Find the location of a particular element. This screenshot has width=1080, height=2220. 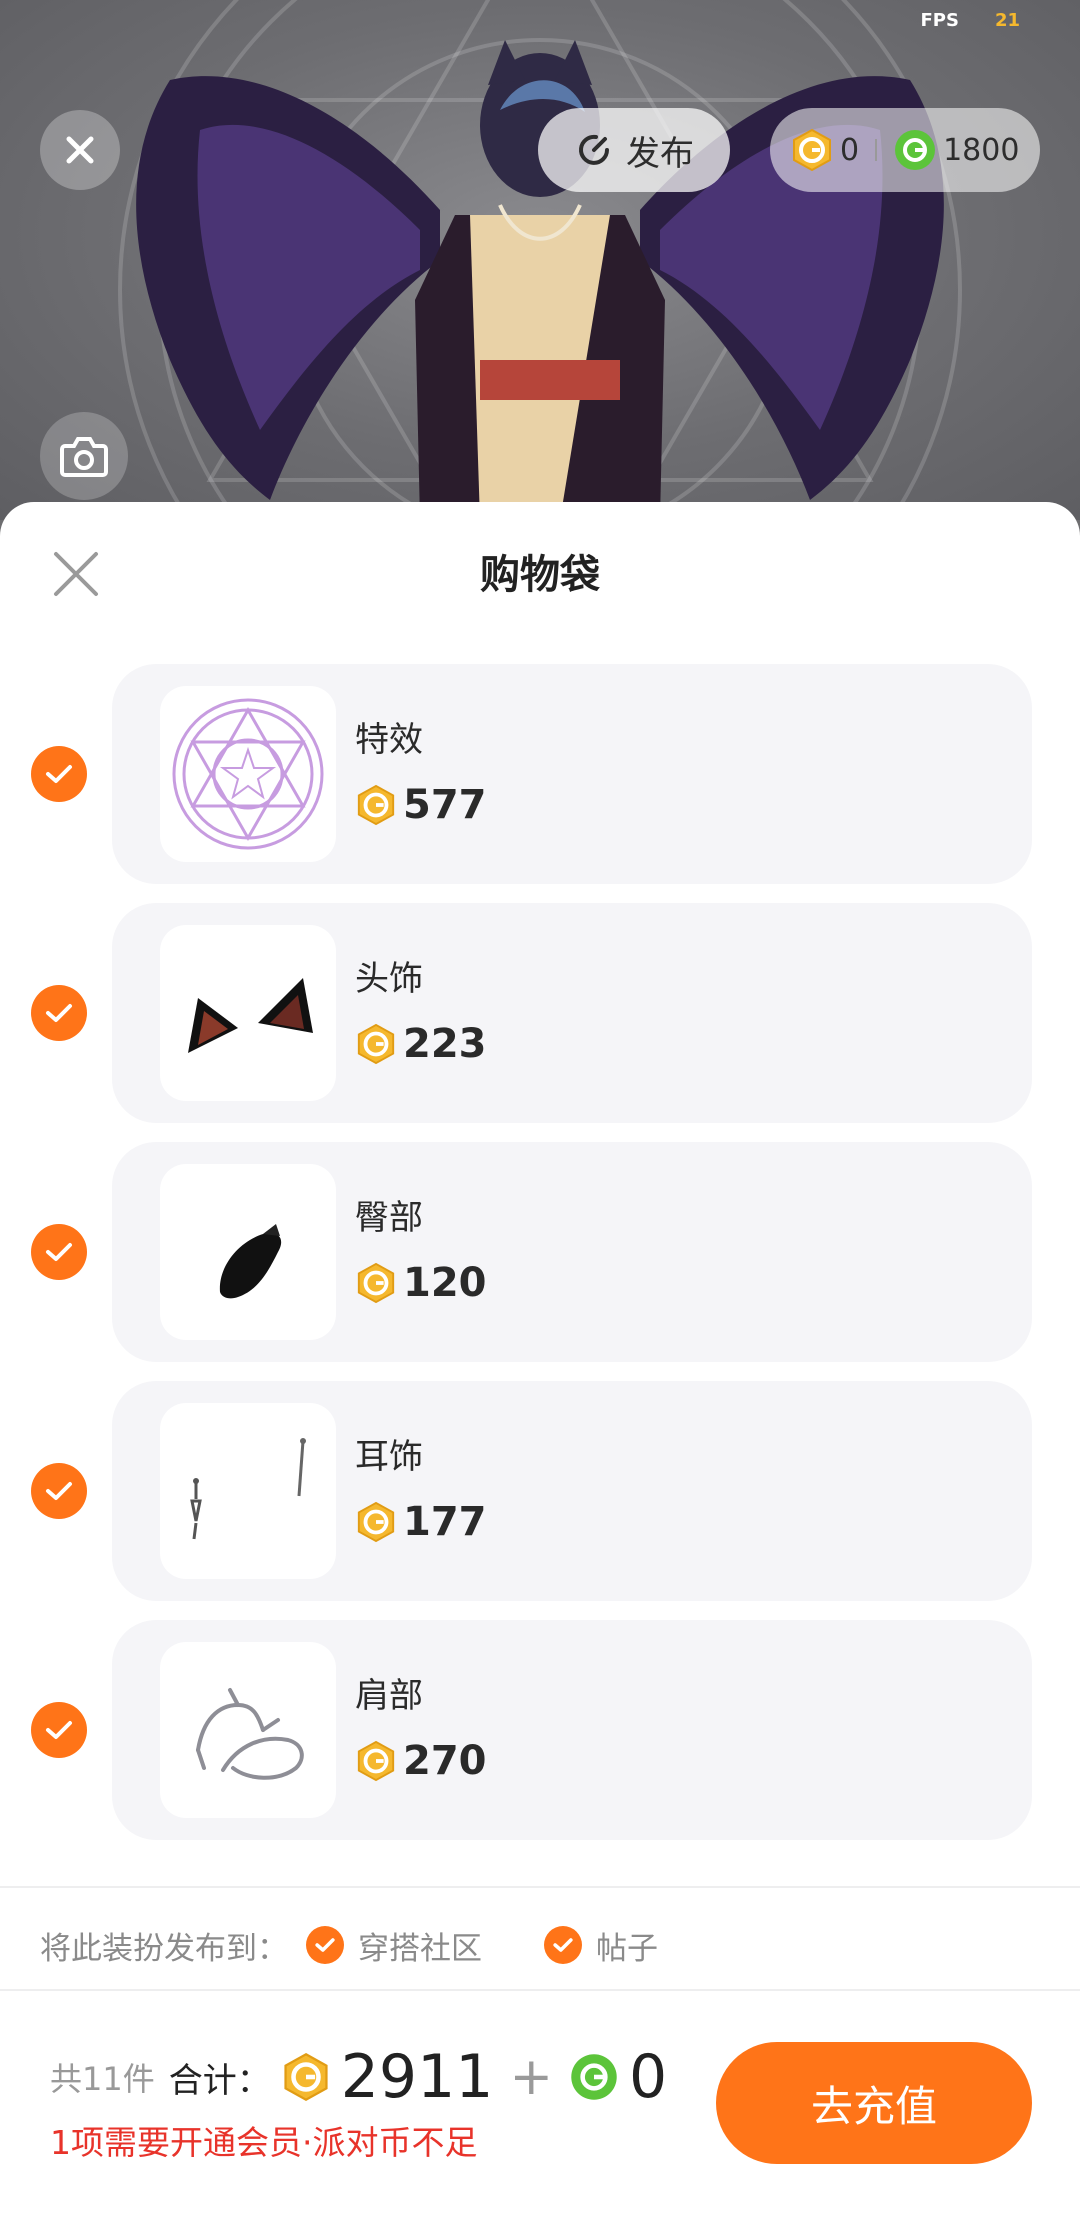

balance-divider is located at coordinates (876, 150).